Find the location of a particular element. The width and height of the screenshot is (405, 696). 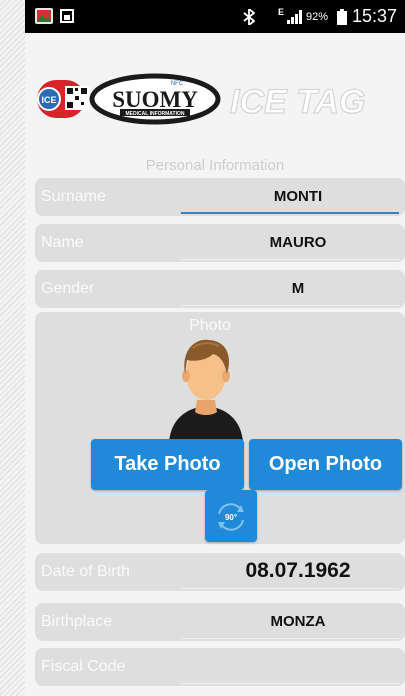

status-bar: E 92% 15:37 is located at coordinates (215, 16).